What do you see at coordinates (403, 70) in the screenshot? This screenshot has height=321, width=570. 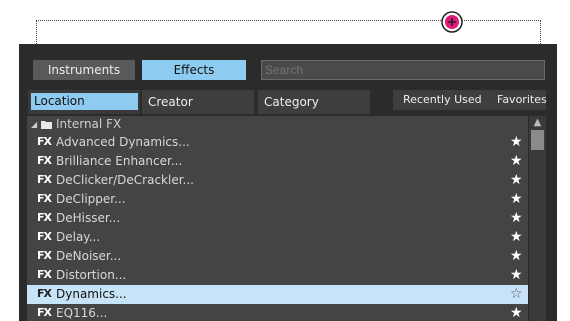 I see `search-input` at bounding box center [403, 70].